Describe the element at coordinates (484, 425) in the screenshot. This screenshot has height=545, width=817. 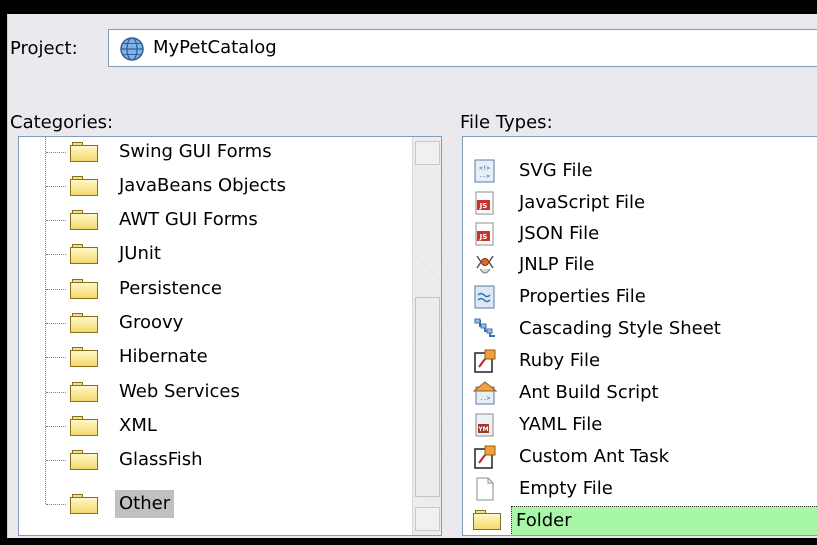
I see `yaml-file-icon: YM` at that location.